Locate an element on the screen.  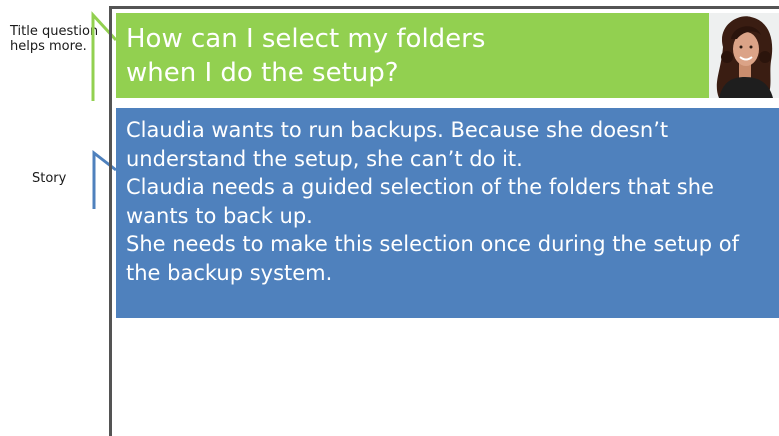
avatar is located at coordinates (744, 55).